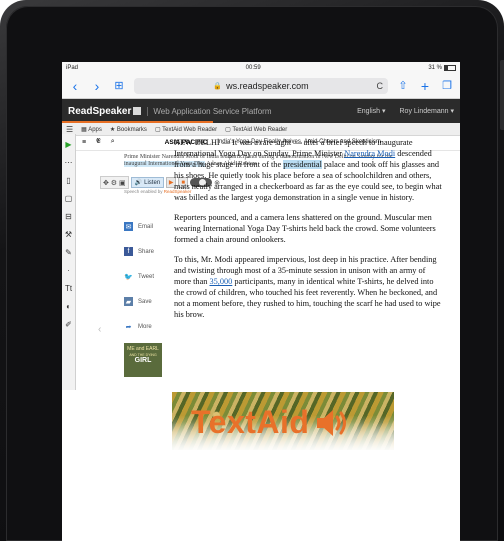 The width and height of the screenshot is (504, 541). Describe the element at coordinates (69, 198) in the screenshot. I see `page-icon: ▢` at that location.